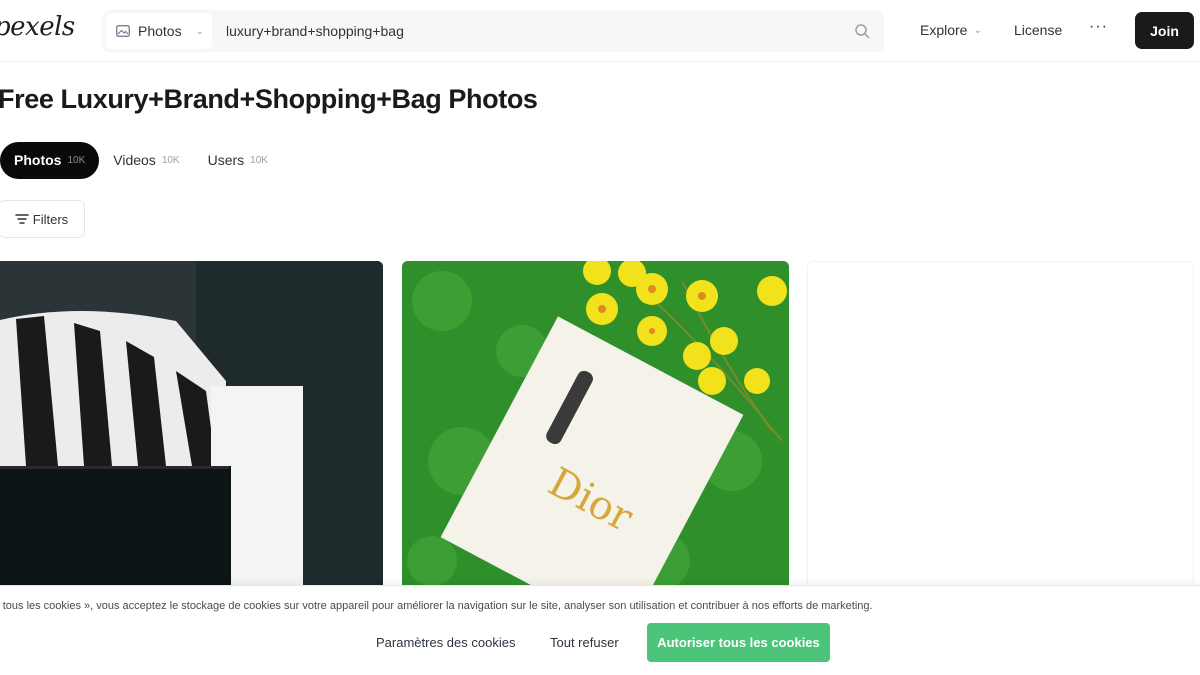 The width and height of the screenshot is (1200, 675). What do you see at coordinates (226, 160) in the screenshot?
I see `tab-label: Users` at bounding box center [226, 160].